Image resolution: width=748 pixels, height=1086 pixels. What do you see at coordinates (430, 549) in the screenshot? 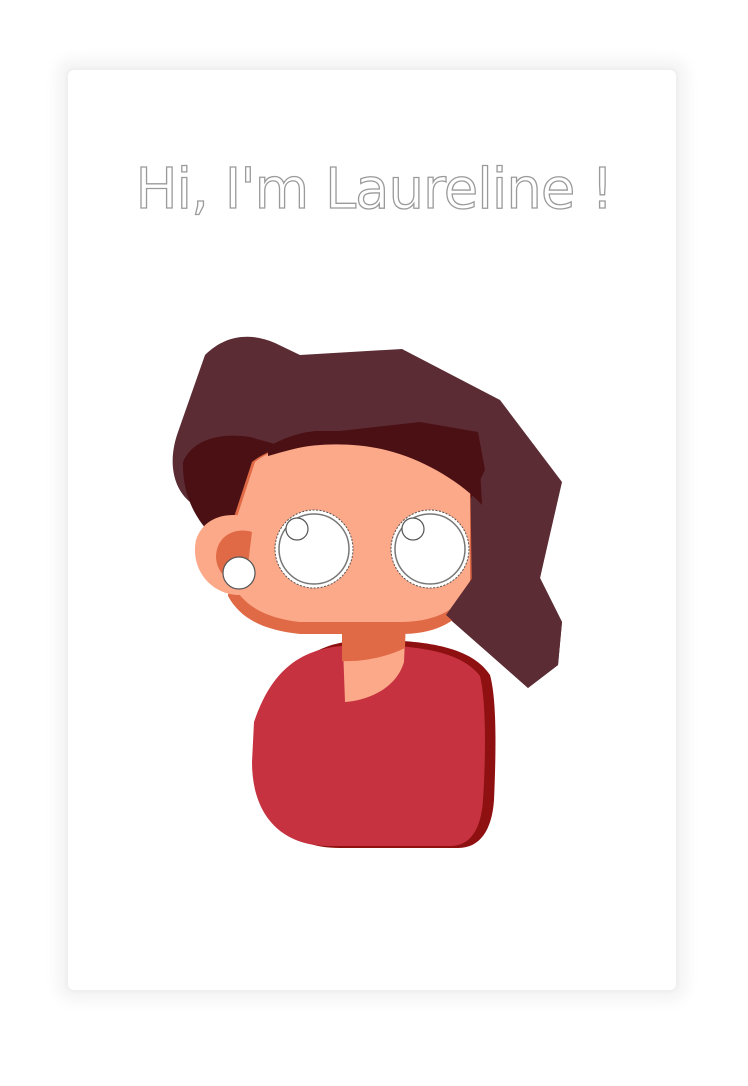
I see `right-eye` at bounding box center [430, 549].